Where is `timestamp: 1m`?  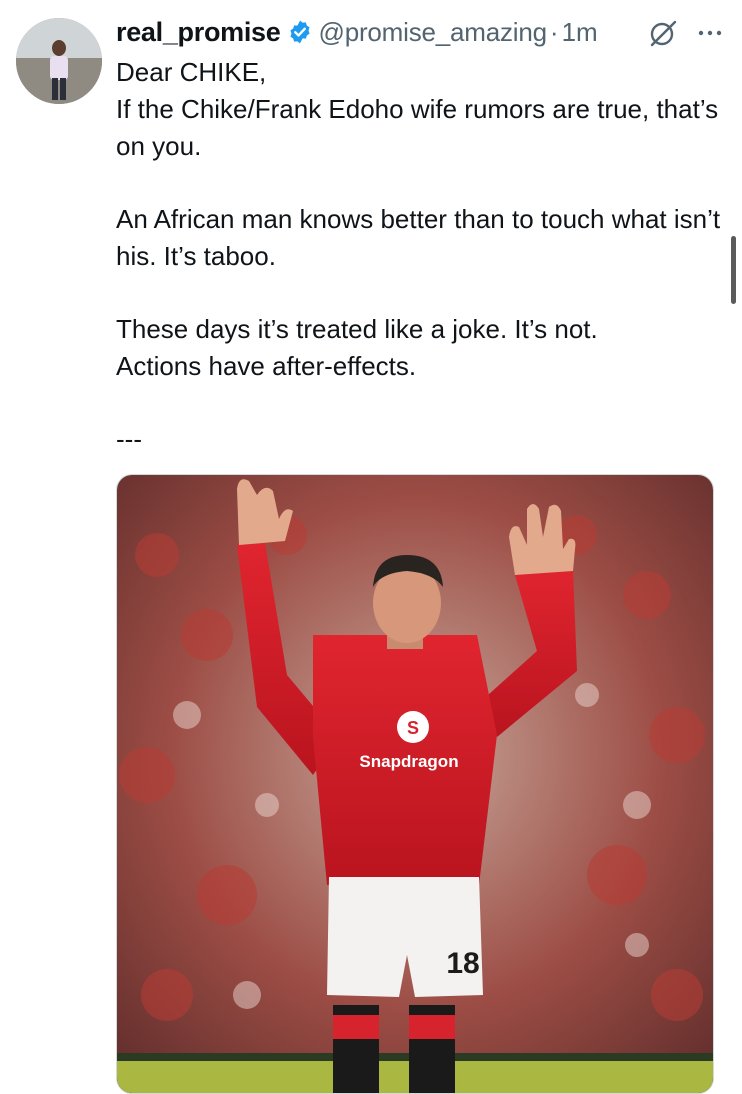
timestamp: 1m is located at coordinates (580, 32).